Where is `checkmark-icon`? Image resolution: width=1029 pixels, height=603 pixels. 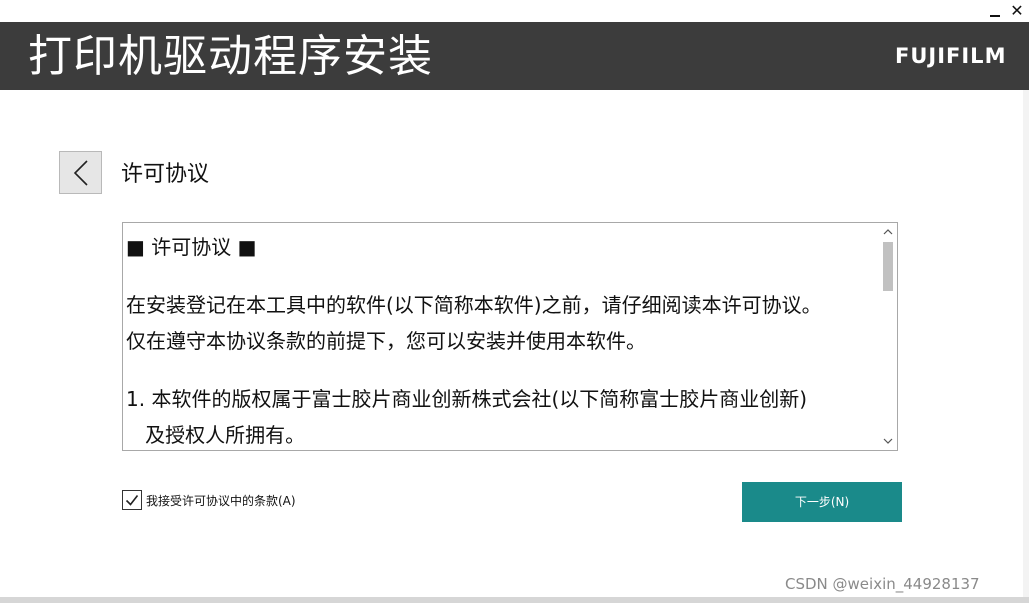 checkmark-icon is located at coordinates (132, 500).